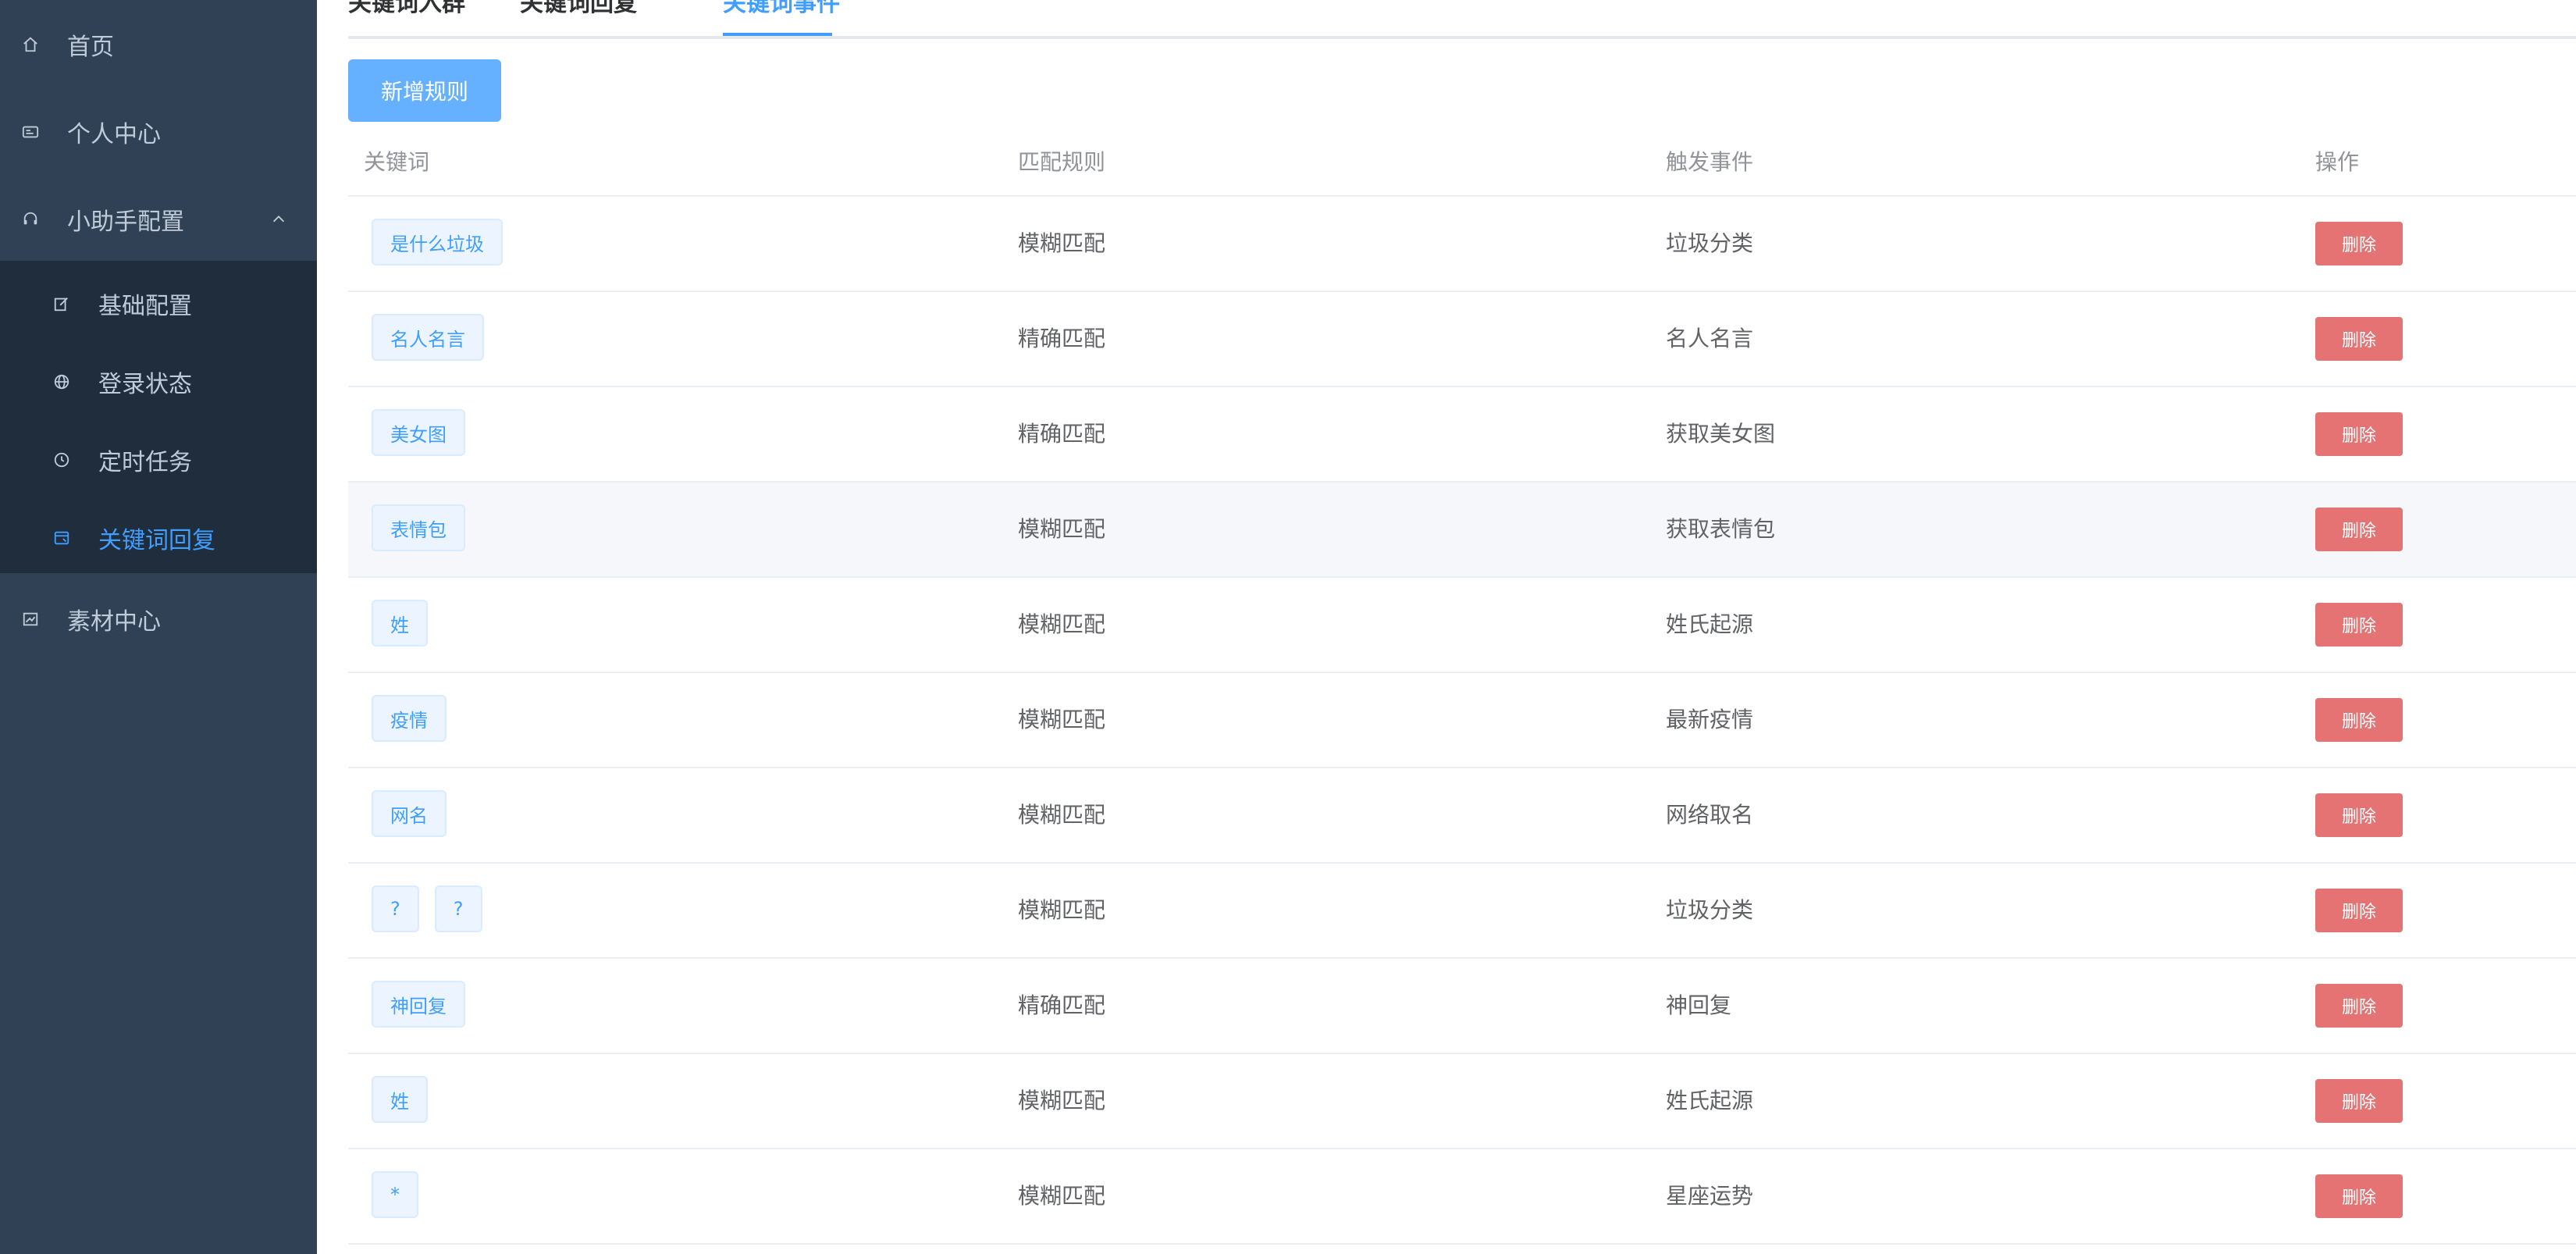 This screenshot has width=2576, height=1254. Describe the element at coordinates (30, 44) in the screenshot. I see `home-icon` at that location.